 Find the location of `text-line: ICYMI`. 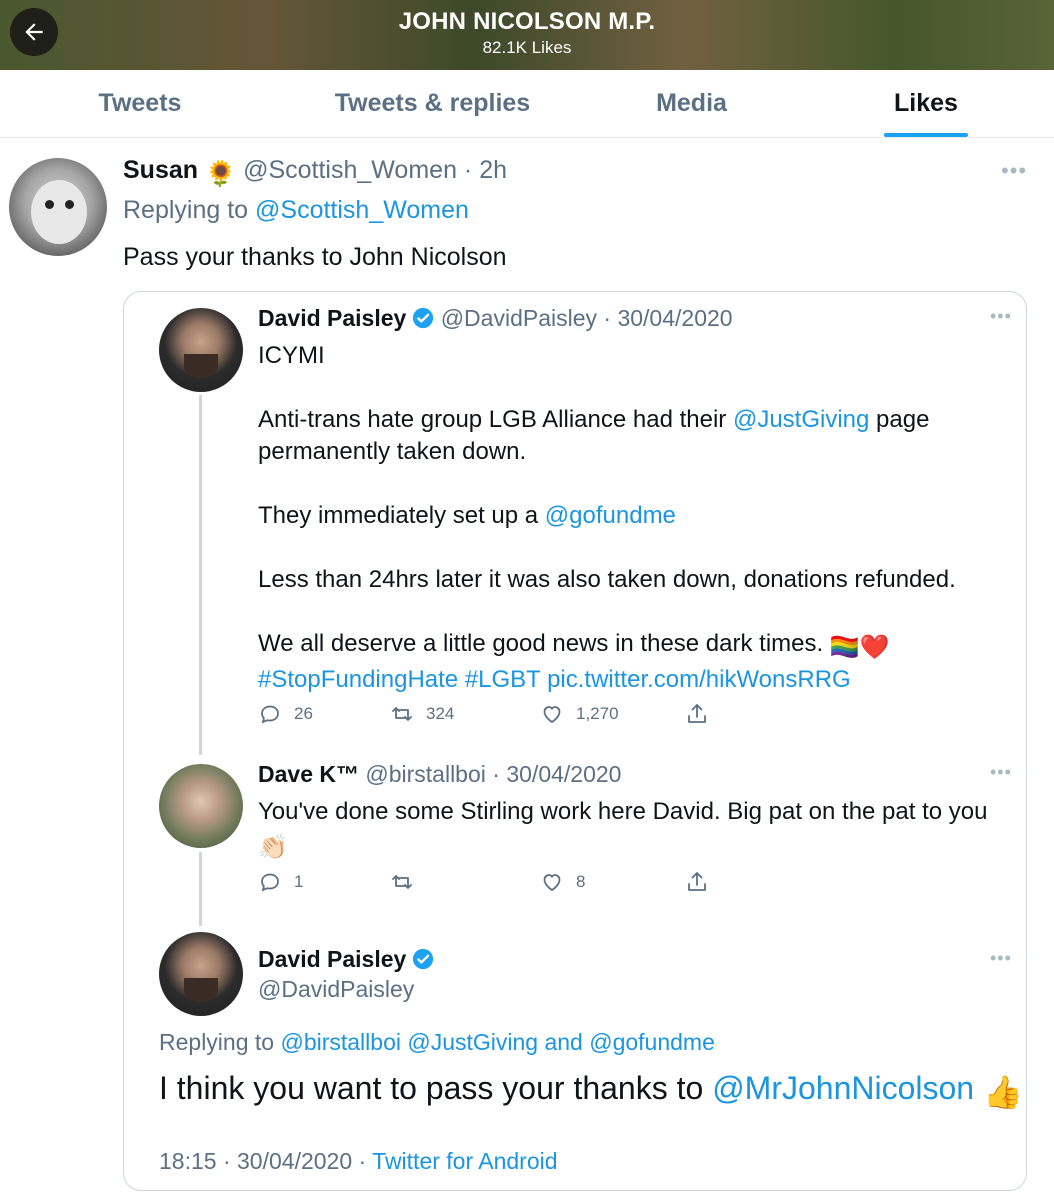

text-line: ICYMI is located at coordinates (291, 355).